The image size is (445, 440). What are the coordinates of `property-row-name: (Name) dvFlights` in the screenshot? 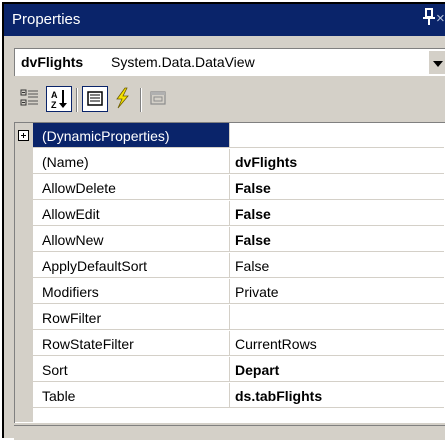 It's located at (229, 162).